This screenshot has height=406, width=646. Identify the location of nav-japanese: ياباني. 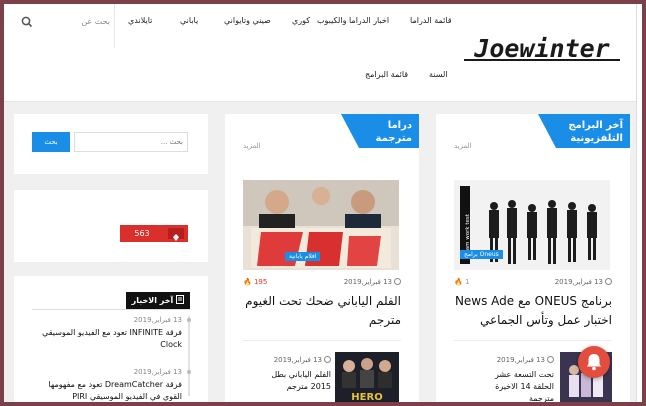
(189, 20).